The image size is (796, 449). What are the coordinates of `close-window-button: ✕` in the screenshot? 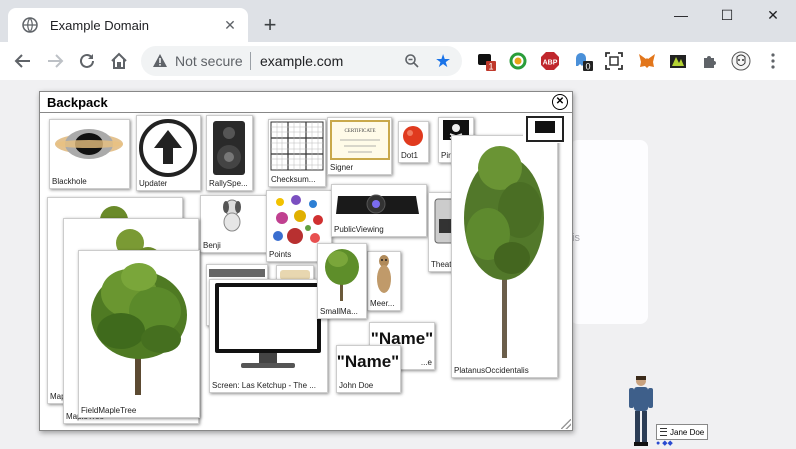 It's located at (773, 15).